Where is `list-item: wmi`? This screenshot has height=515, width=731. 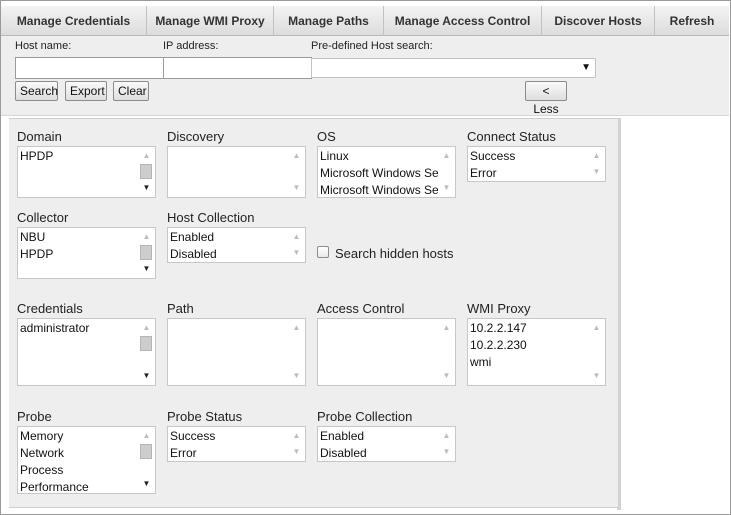 list-item: wmi is located at coordinates (528, 362).